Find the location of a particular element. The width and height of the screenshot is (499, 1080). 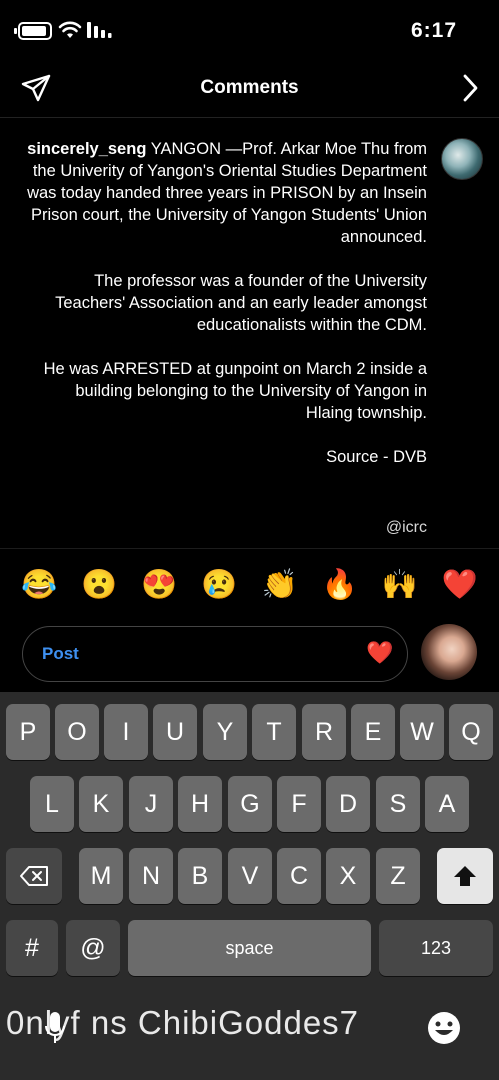

key-o: O is located at coordinates (77, 732).